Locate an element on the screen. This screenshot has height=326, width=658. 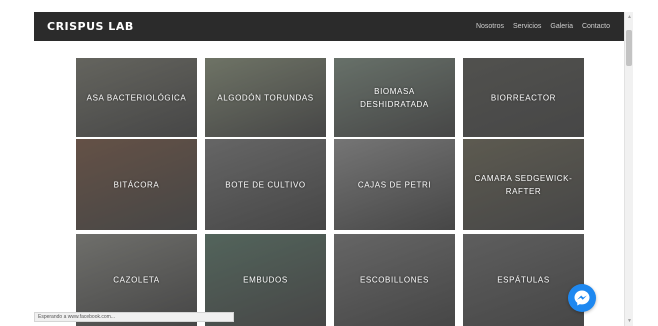
product-tile: ESCOBILLONES is located at coordinates (394, 280).